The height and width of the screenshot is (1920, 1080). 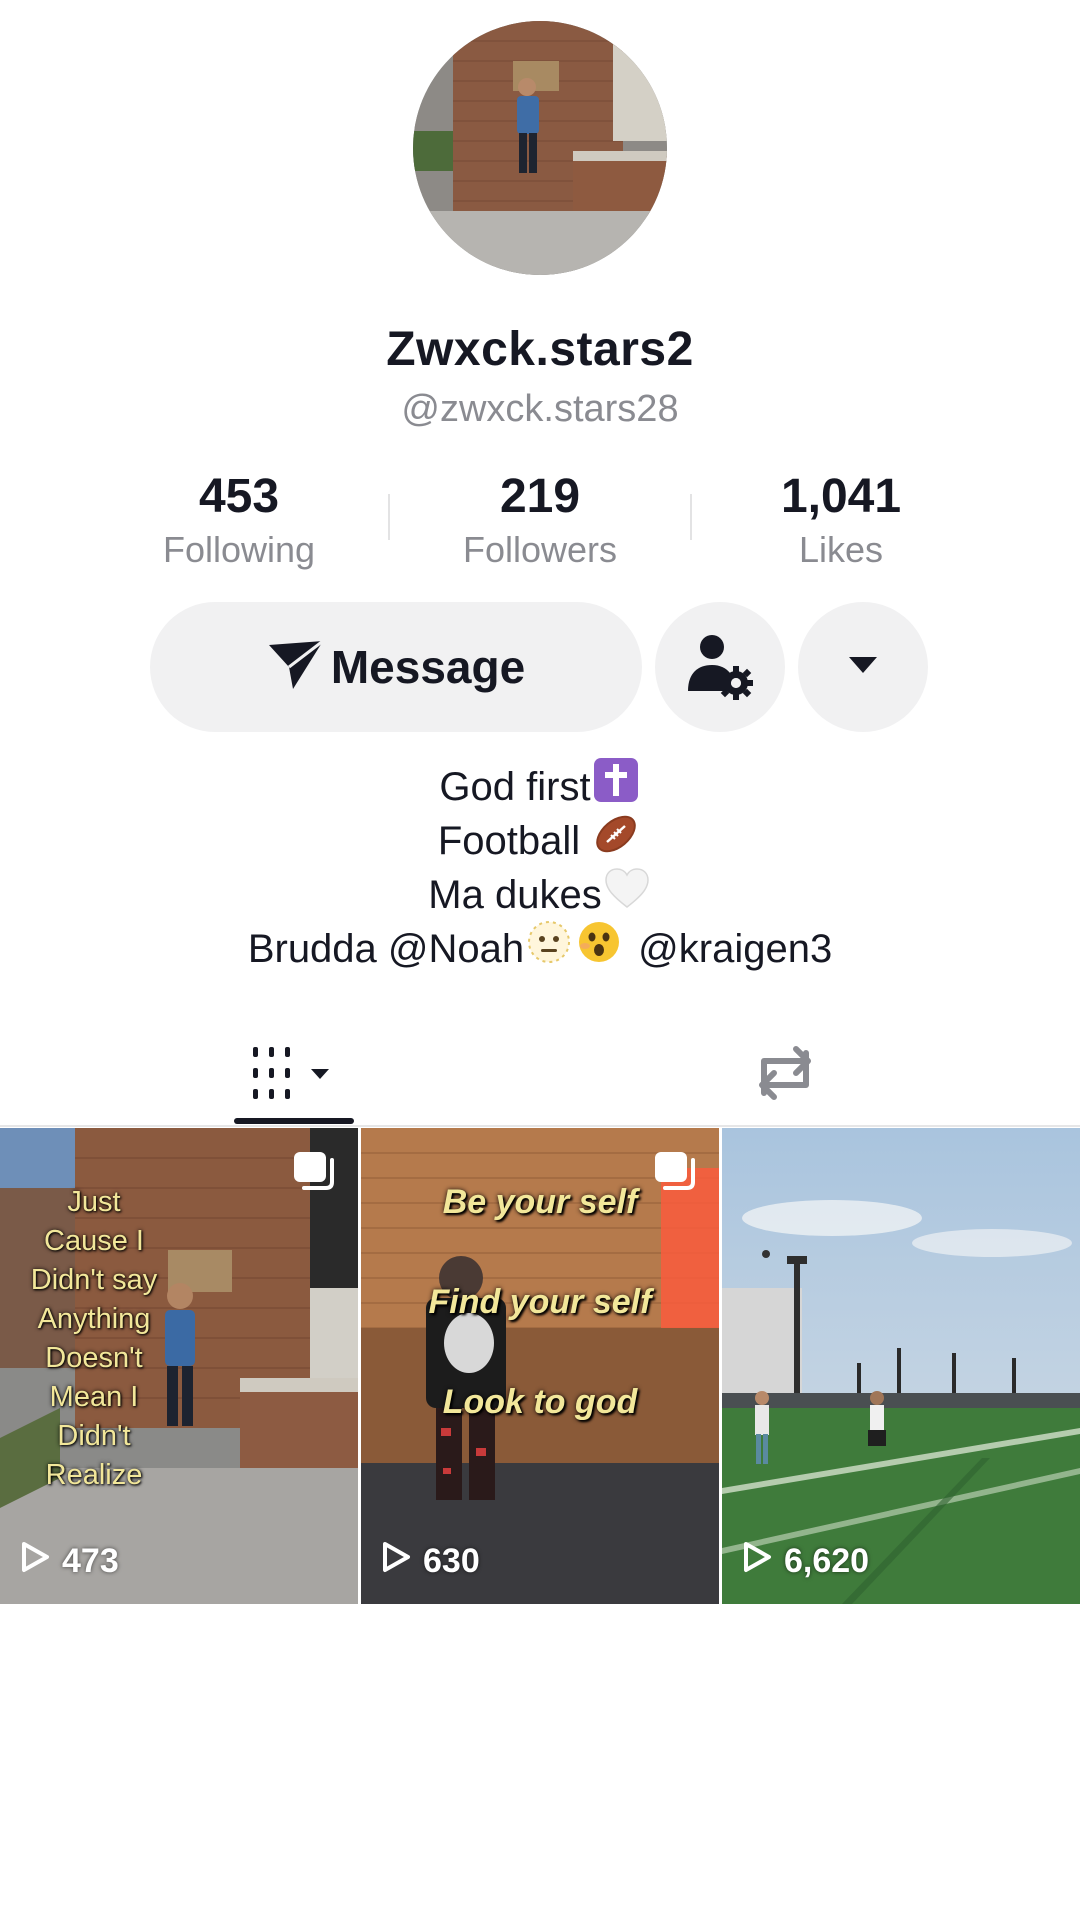 I want to click on stat-following-count: 453, so click(x=239, y=496).